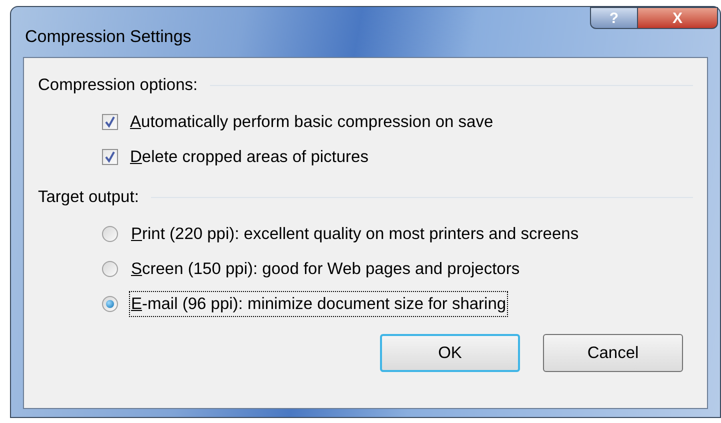  I want to click on checkbox-label: Automatically perform basic compression on save, so click(312, 122).